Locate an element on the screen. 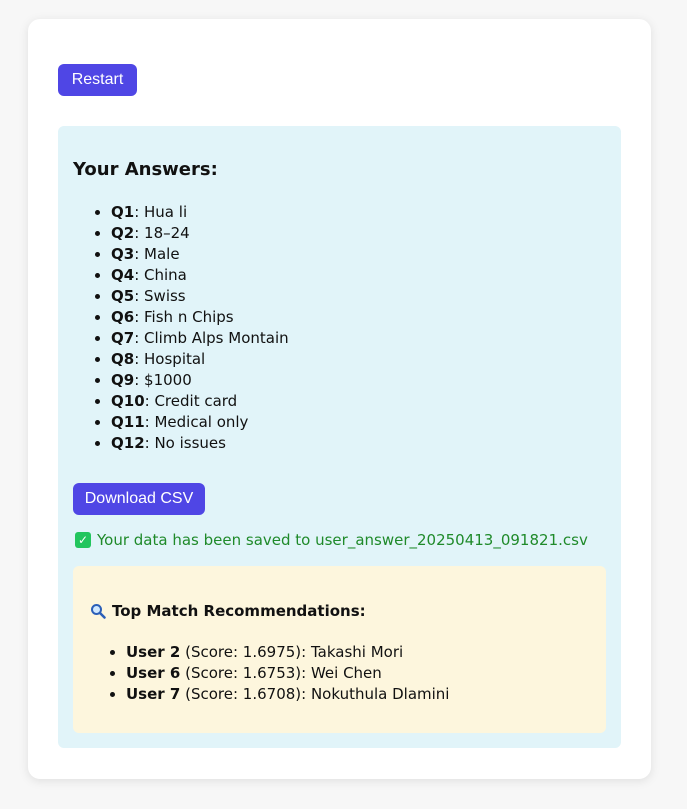  download-csv-button: Download CSV is located at coordinates (139, 499).